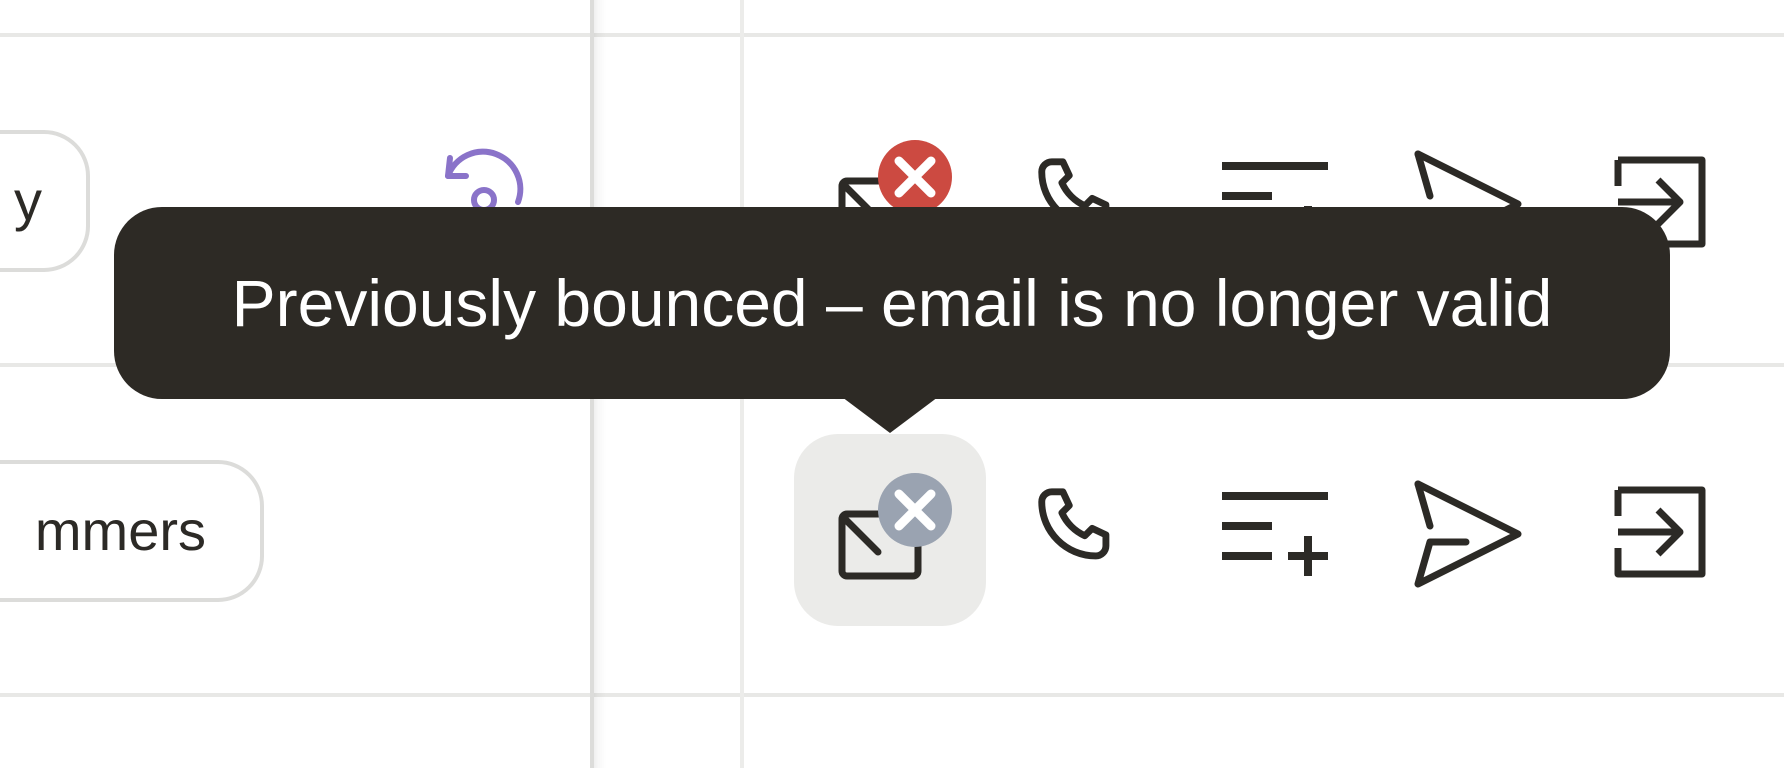 Image resolution: width=1784 pixels, height=768 pixels. What do you see at coordinates (1469, 533) in the screenshot?
I see `send-icon` at bounding box center [1469, 533].